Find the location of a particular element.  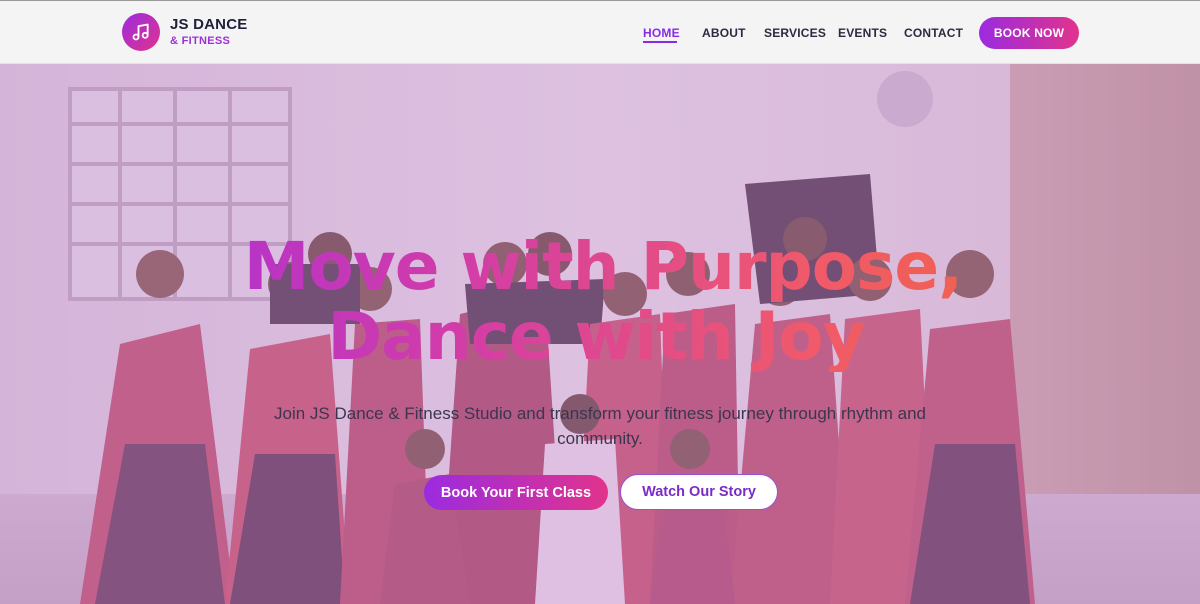

nav-home: HOME is located at coordinates (661, 33).